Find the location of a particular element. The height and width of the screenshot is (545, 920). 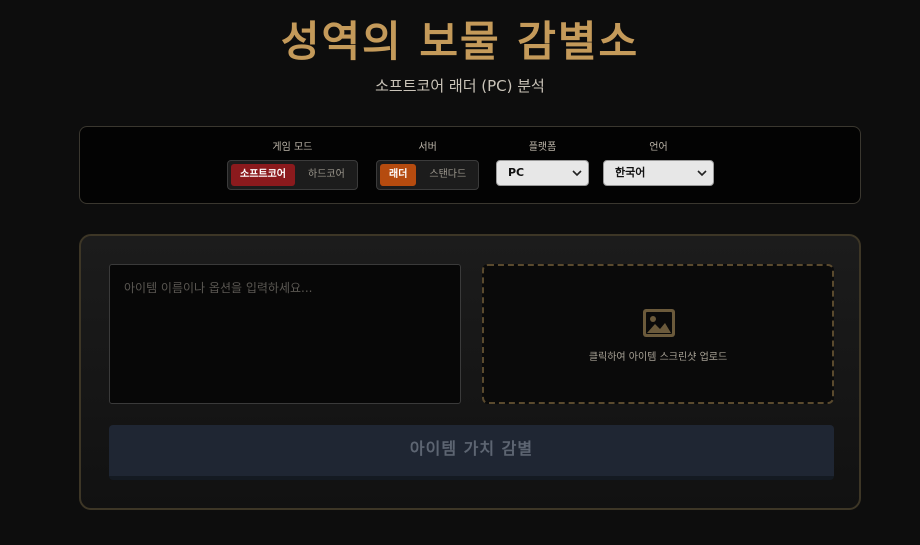

screenshot-upload-dropzone: 클릭하여 아이템 스크린샷 업로드 is located at coordinates (658, 334).